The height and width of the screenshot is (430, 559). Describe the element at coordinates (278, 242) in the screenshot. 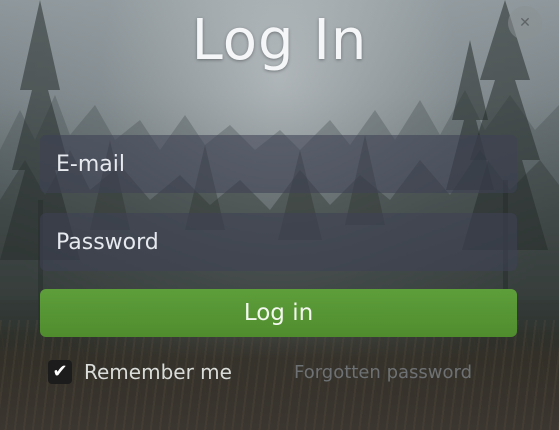

I see `password-field` at that location.